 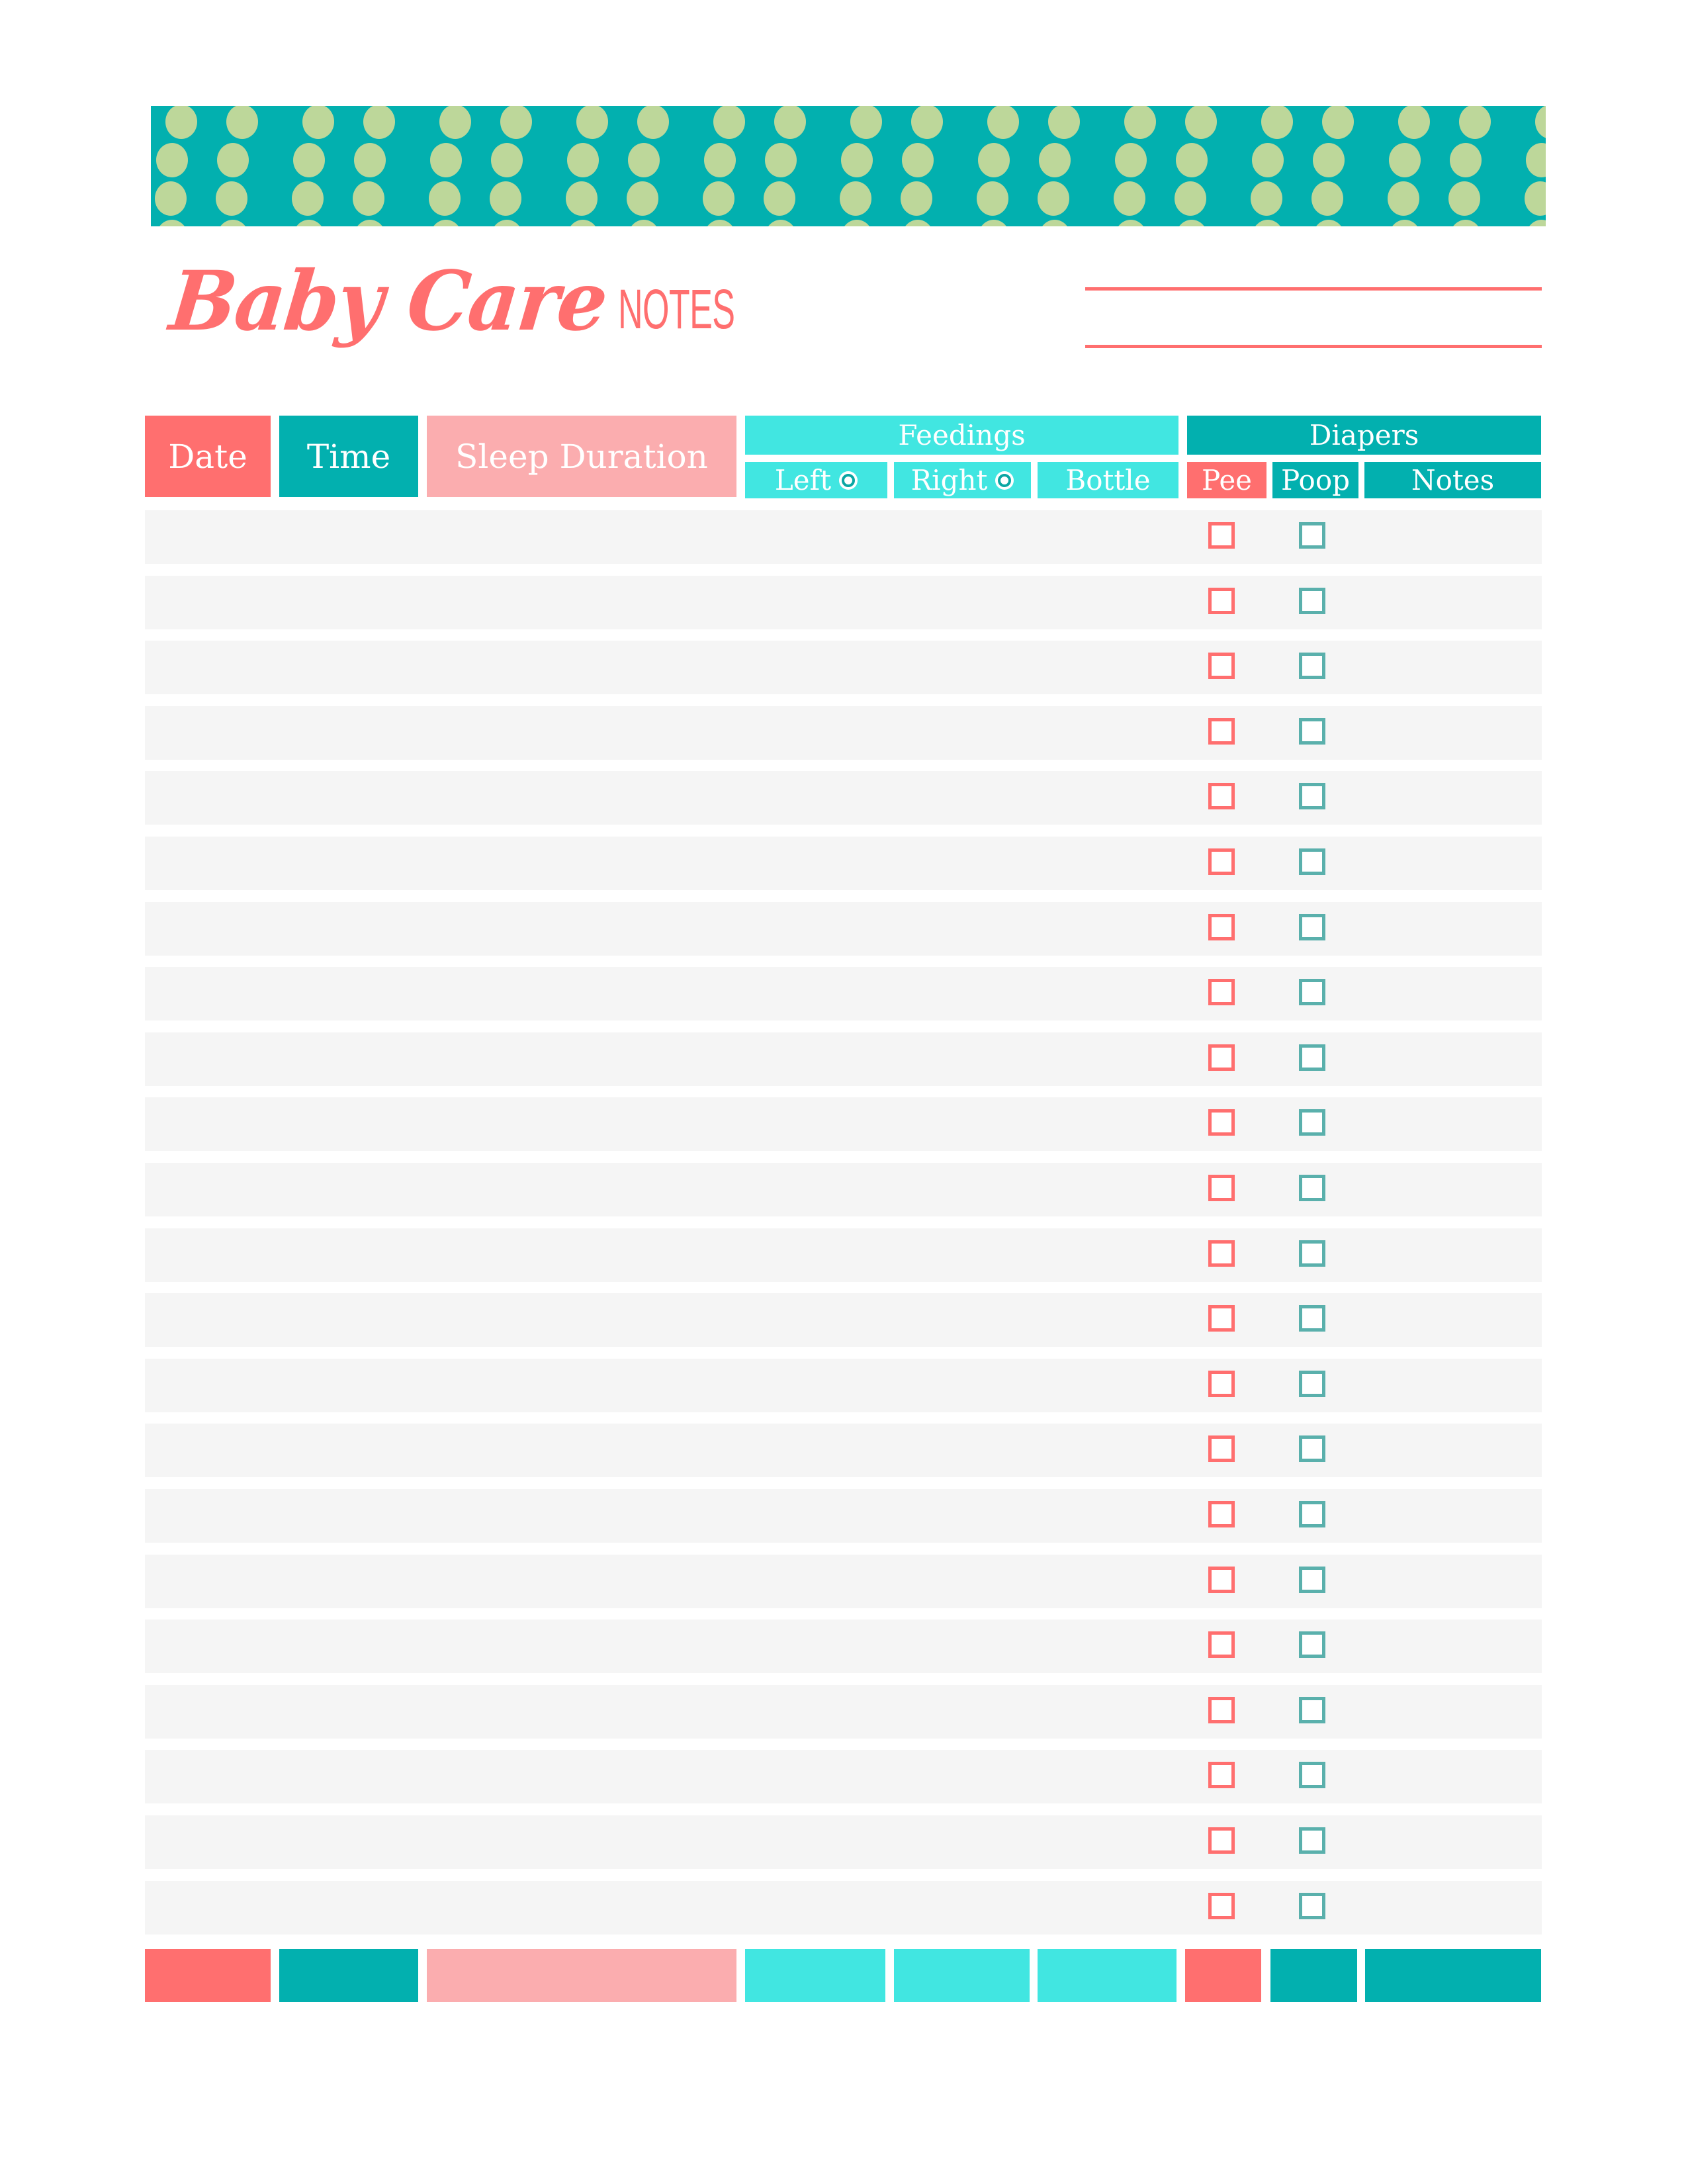 I want to click on footer-bar-time, so click(x=348, y=1976).